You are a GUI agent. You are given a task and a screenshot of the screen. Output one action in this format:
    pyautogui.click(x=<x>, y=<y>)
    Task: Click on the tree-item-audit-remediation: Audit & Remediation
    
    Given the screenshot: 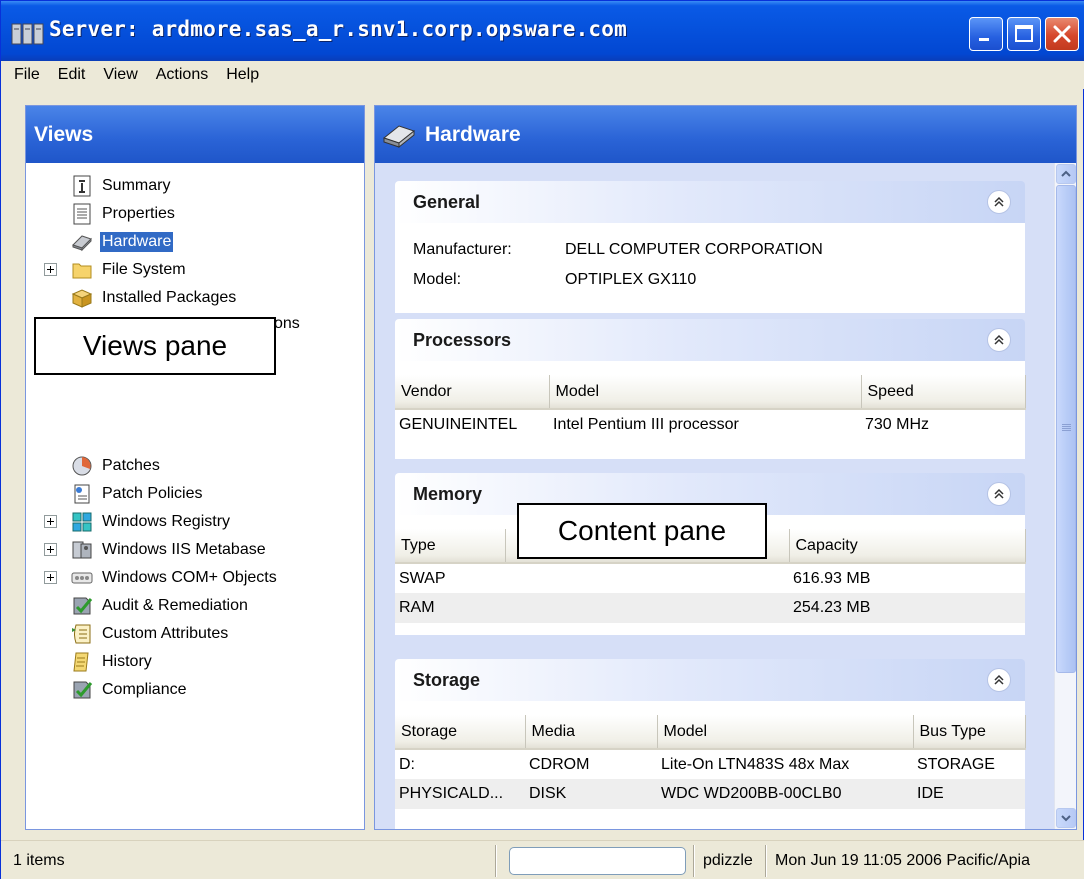 What is the action you would take?
    pyautogui.click(x=160, y=606)
    